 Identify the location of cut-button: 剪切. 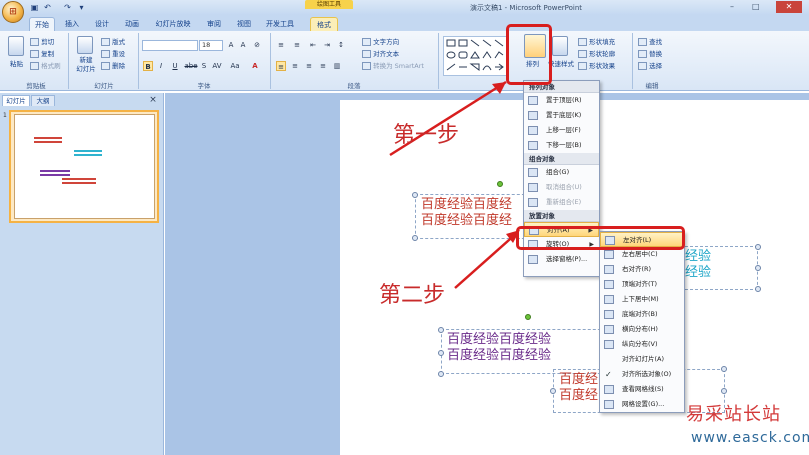
(42, 41).